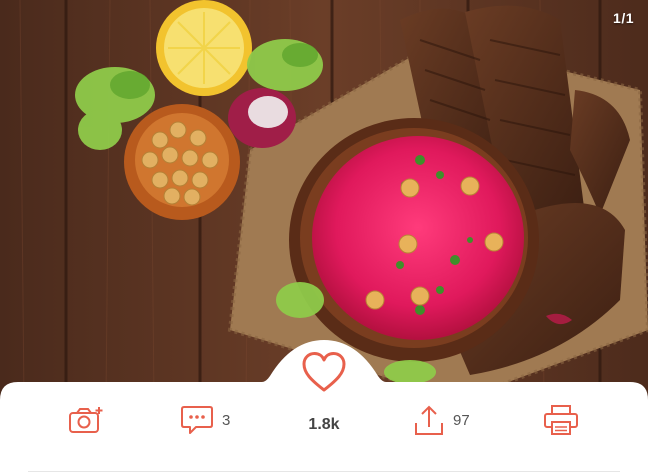  Describe the element at coordinates (429, 420) in the screenshot. I see `share-icon` at that location.